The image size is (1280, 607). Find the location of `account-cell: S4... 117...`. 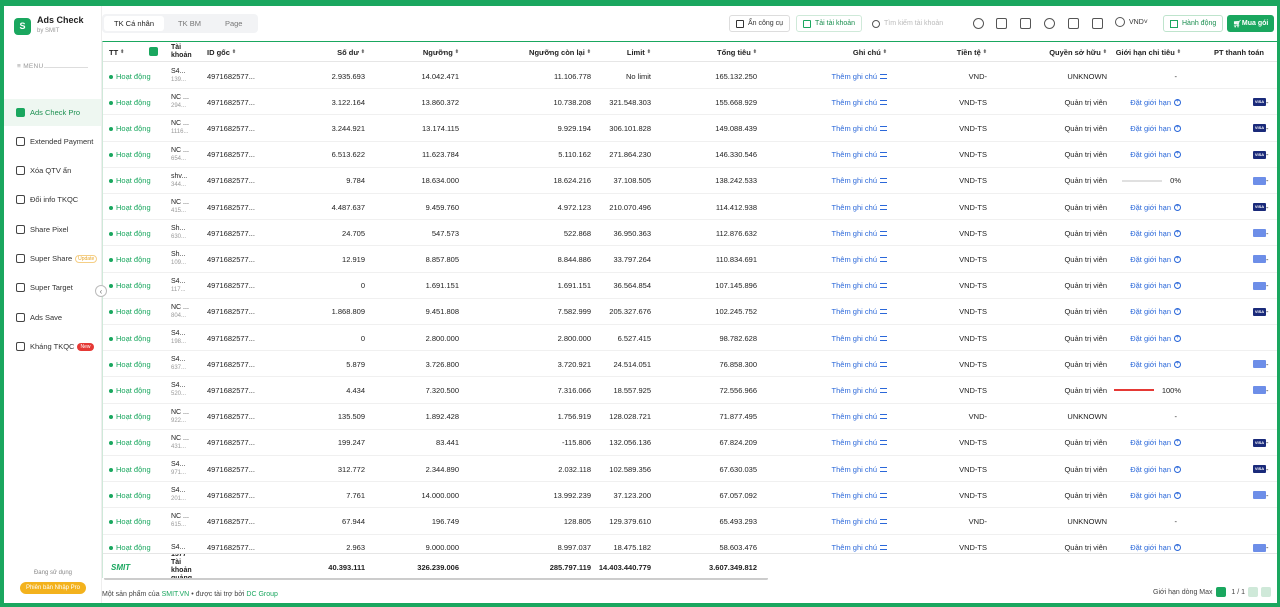

account-cell: S4... 117... is located at coordinates (186, 286).